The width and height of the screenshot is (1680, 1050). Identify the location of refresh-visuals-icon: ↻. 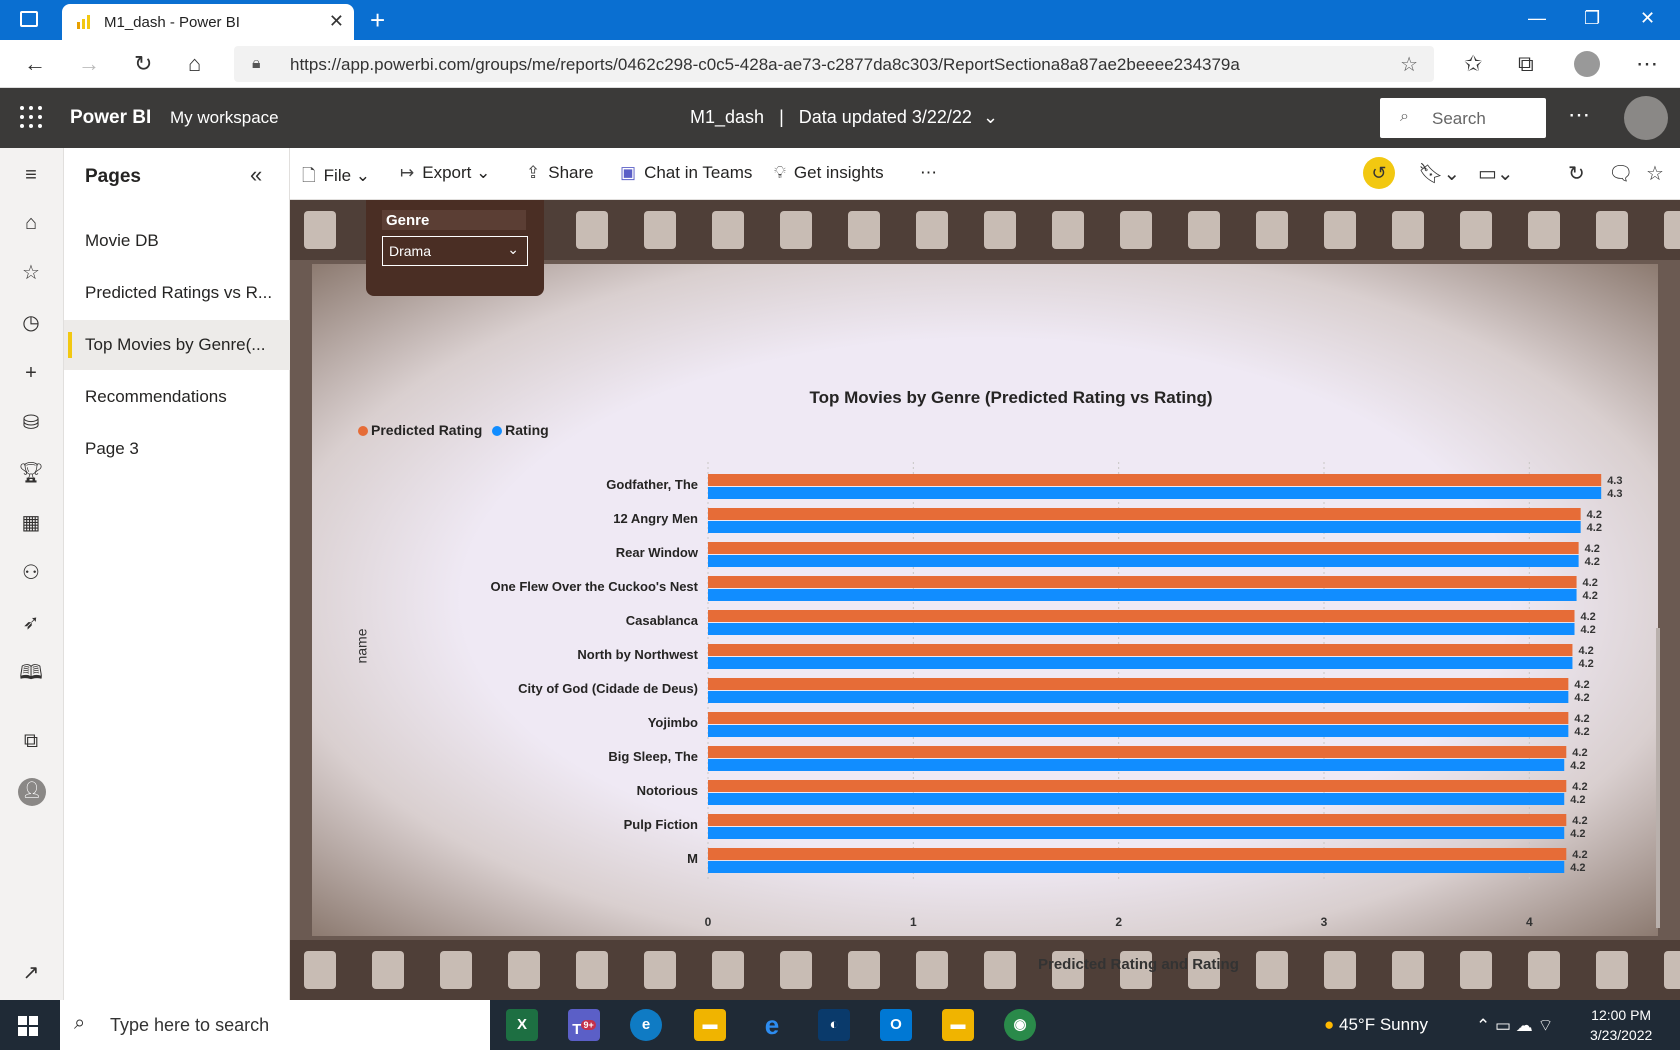
(1576, 173).